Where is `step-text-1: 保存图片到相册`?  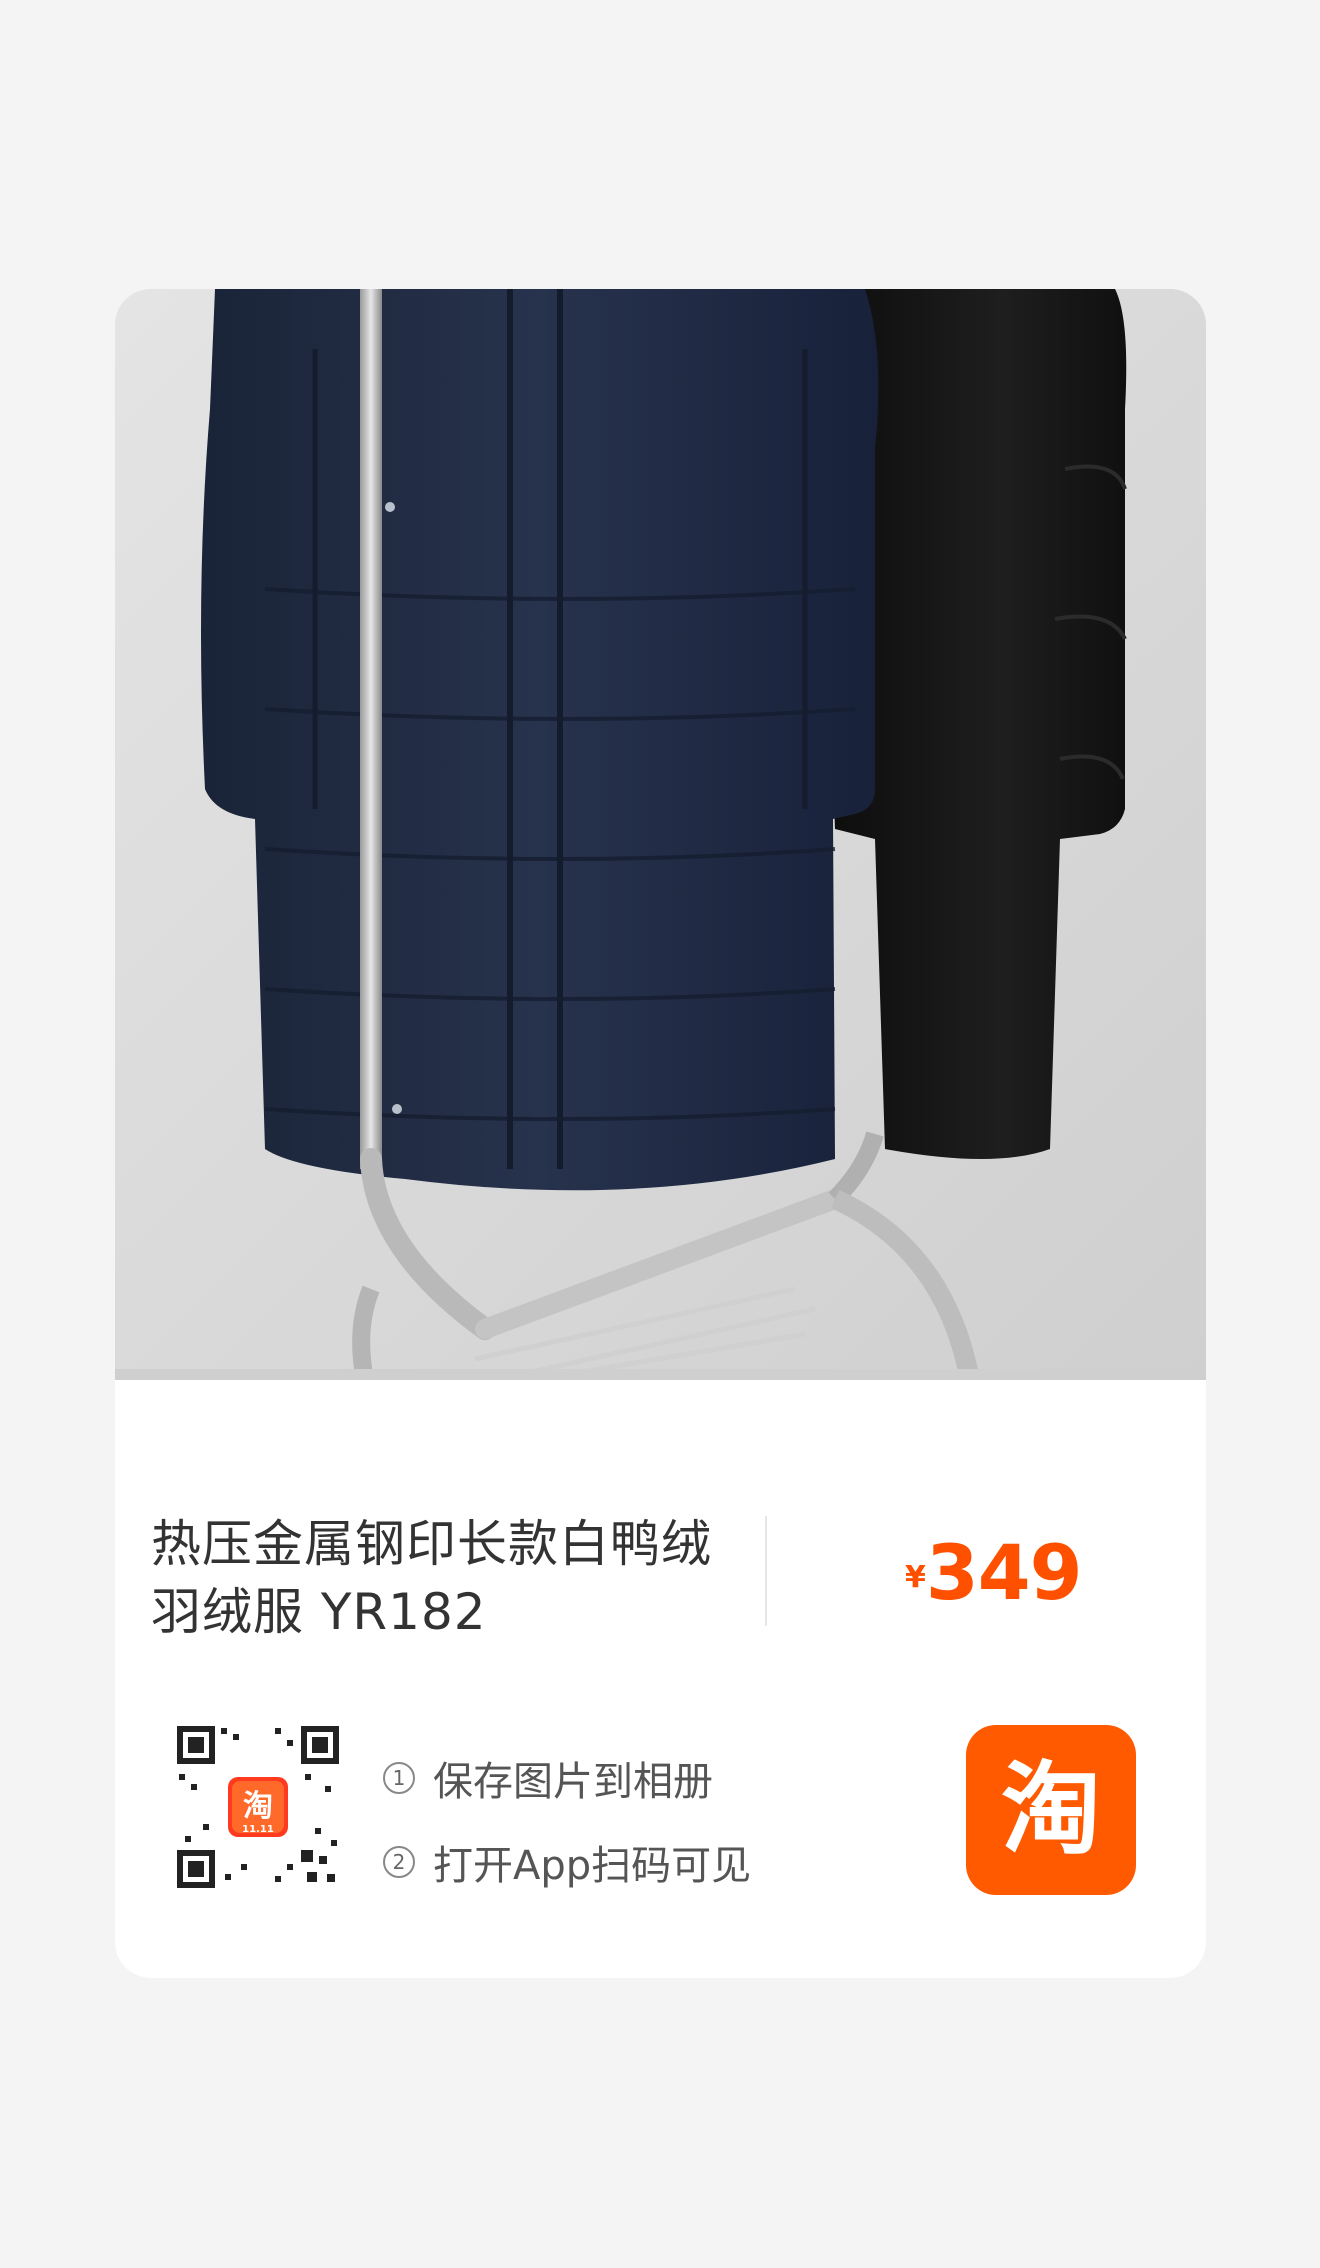
step-text-1: 保存图片到相册 is located at coordinates (573, 1782).